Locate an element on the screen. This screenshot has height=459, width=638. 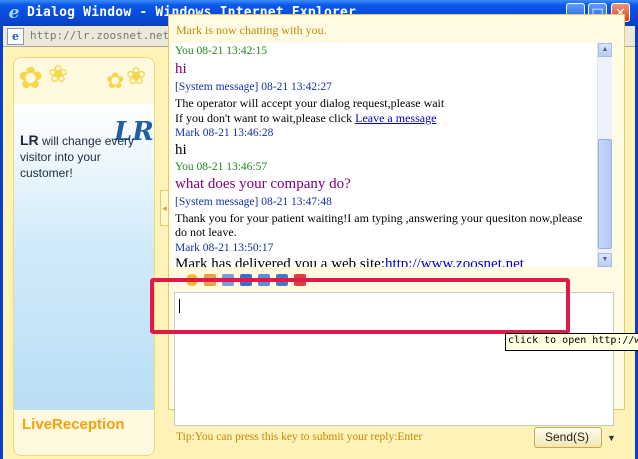
brand-name: LiveReception is located at coordinates (73, 424).